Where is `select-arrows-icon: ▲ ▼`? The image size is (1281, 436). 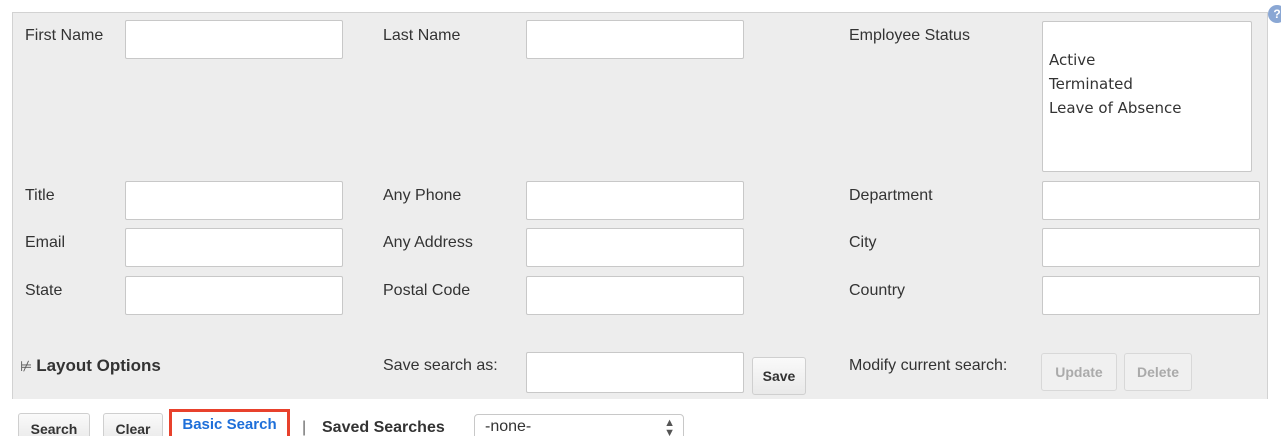 select-arrows-icon: ▲ ▼ is located at coordinates (669, 426).